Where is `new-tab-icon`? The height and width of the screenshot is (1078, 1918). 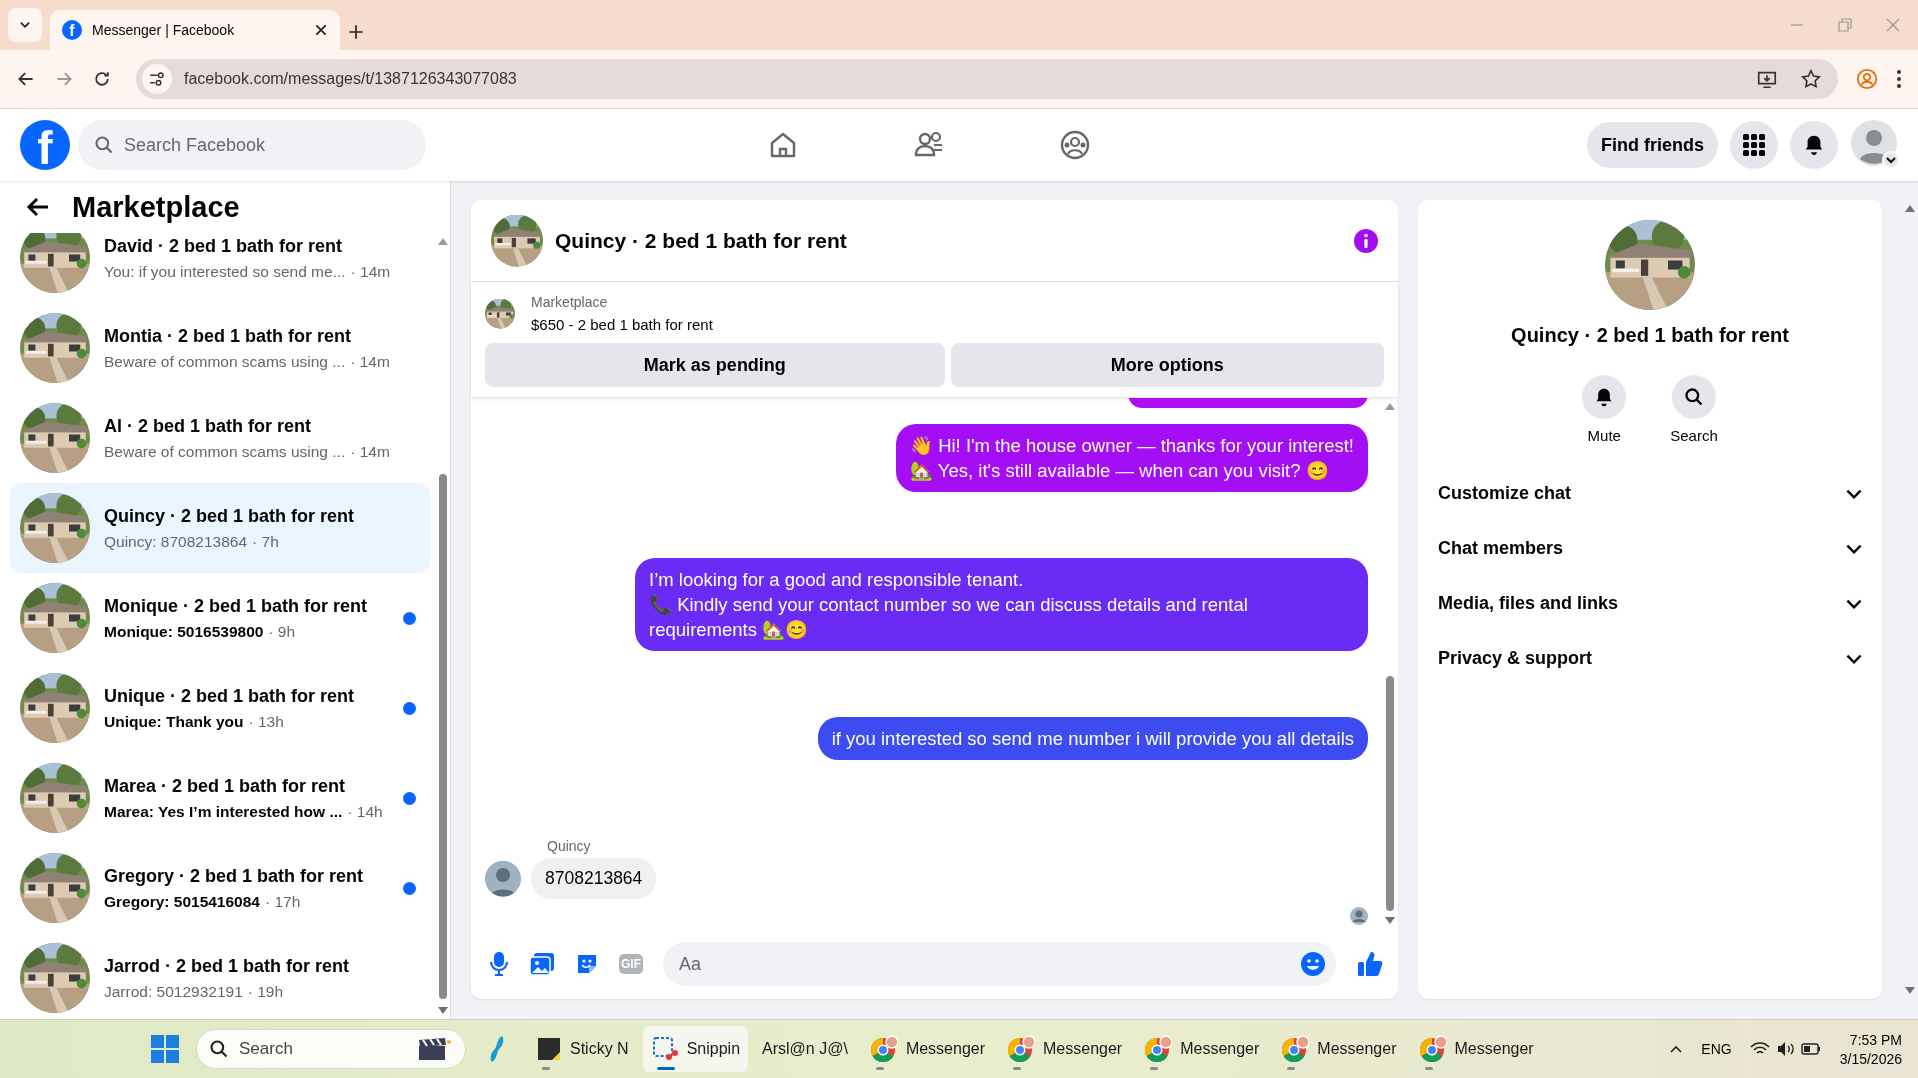 new-tab-icon is located at coordinates (356, 32).